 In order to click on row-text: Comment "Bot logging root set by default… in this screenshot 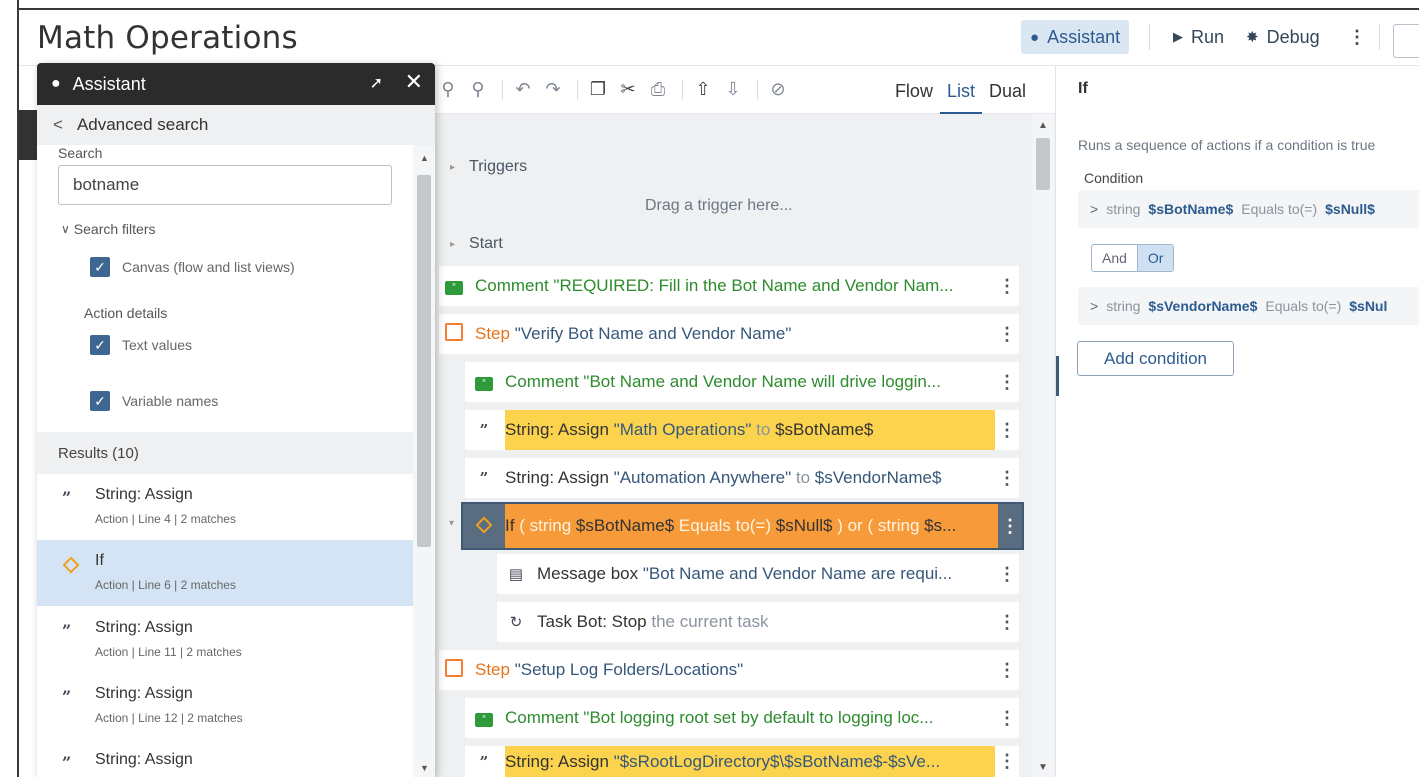, I will do `click(719, 717)`.